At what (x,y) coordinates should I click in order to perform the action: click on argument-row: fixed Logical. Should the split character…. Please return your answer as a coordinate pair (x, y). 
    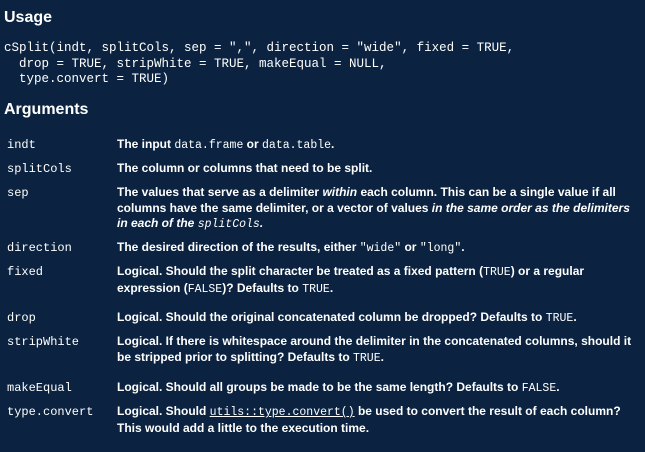
    Looking at the image, I should click on (319, 280).